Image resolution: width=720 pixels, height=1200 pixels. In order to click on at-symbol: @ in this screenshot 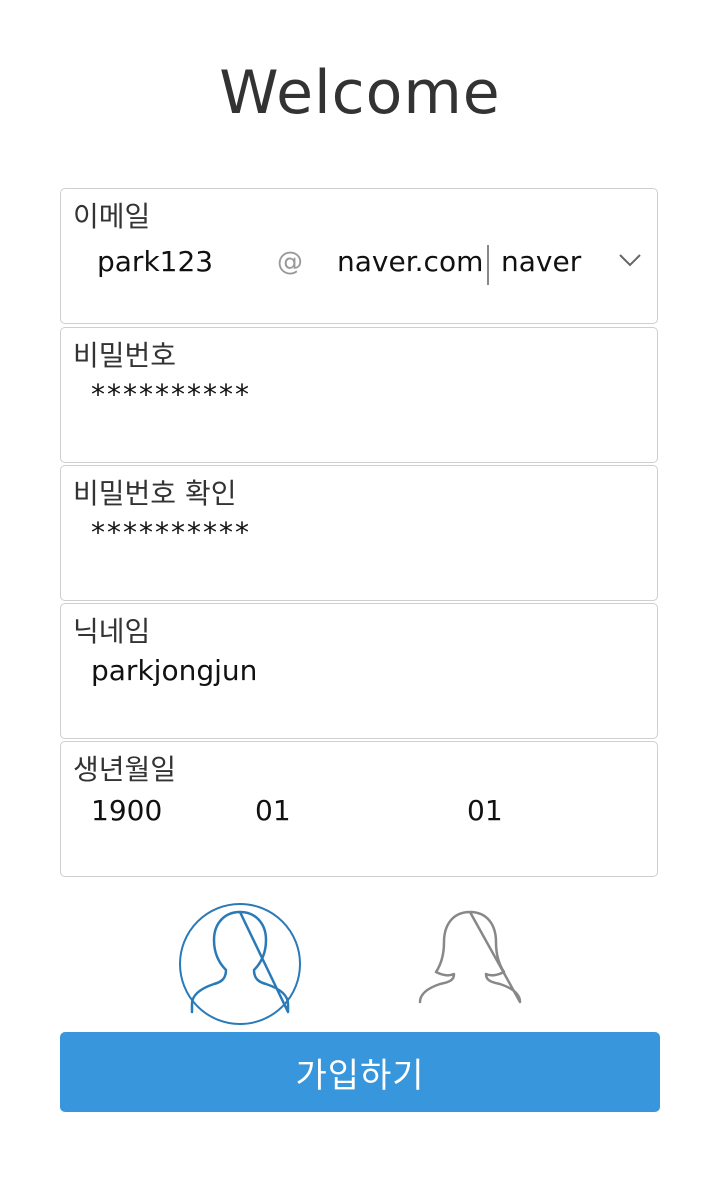, I will do `click(290, 262)`.